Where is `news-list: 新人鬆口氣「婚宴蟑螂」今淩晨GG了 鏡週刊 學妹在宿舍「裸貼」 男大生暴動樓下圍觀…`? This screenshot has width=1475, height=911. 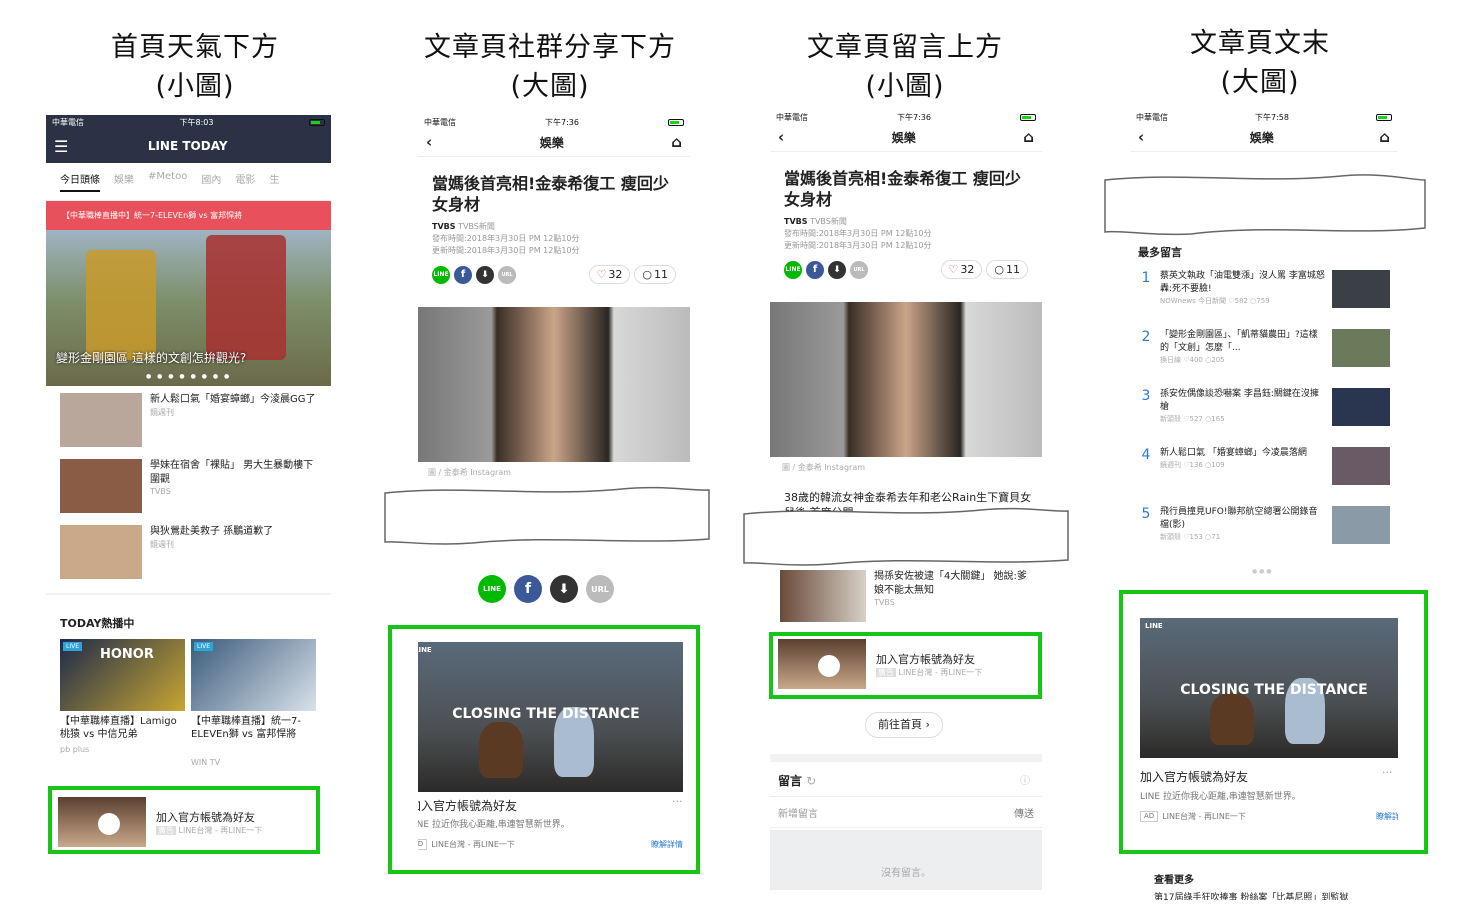
news-list: 新人鬆口氣「婚宴蟑螂」今淩晨GG了 鏡週刊 學妹在宿舍「裸貼」 男大生暴動樓下圍觀… is located at coordinates (190, 490).